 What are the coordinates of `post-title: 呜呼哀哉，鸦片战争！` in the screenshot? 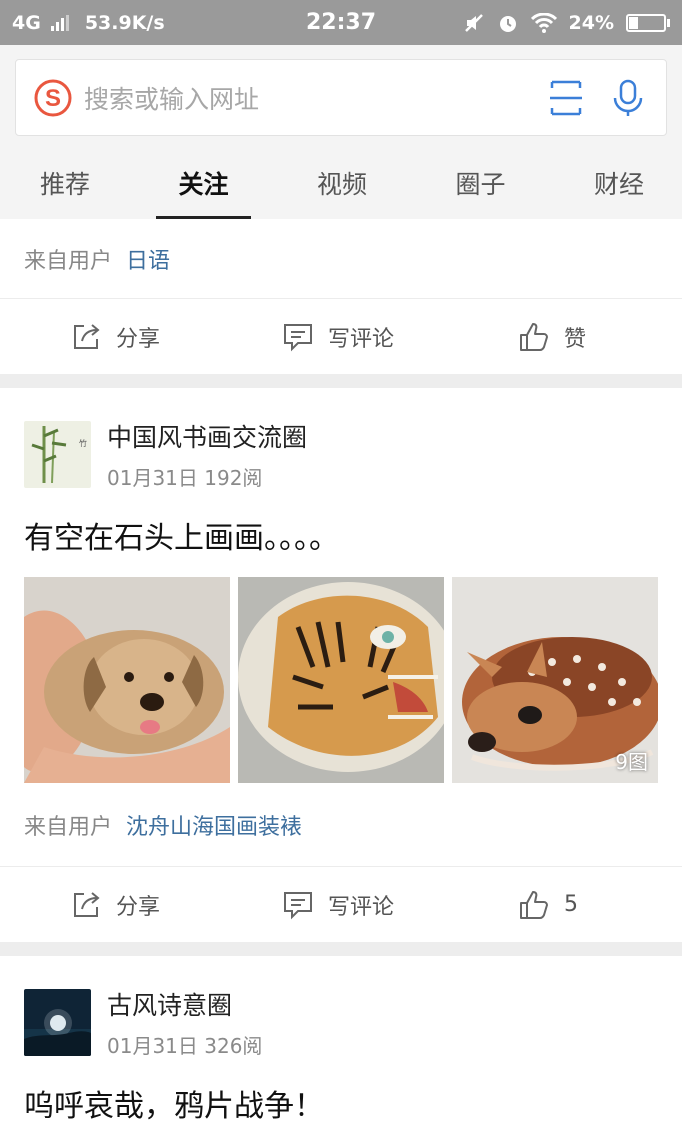 It's located at (341, 1103).